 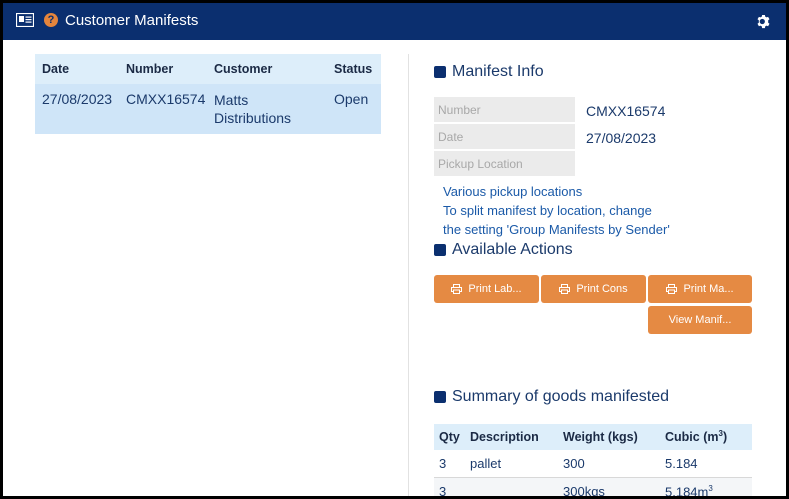 I want to click on cell-customer-line2: Distributions, so click(x=253, y=118).